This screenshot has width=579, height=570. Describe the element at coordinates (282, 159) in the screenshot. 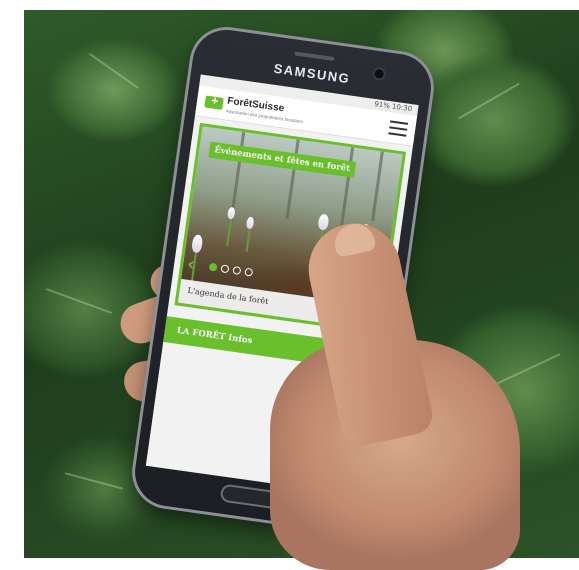

I see `hero-title: Événements et fêtes en forêt` at that location.